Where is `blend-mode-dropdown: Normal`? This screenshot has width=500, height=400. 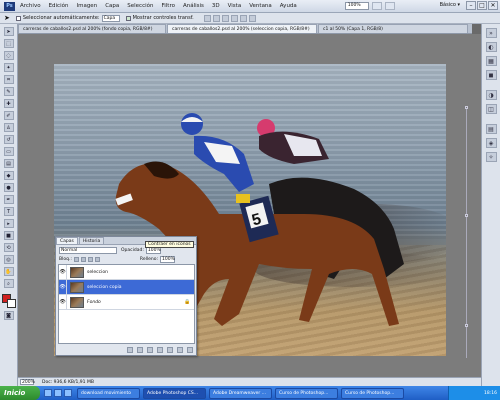
blend-mode-dropdown: Normal is located at coordinates (88, 250).